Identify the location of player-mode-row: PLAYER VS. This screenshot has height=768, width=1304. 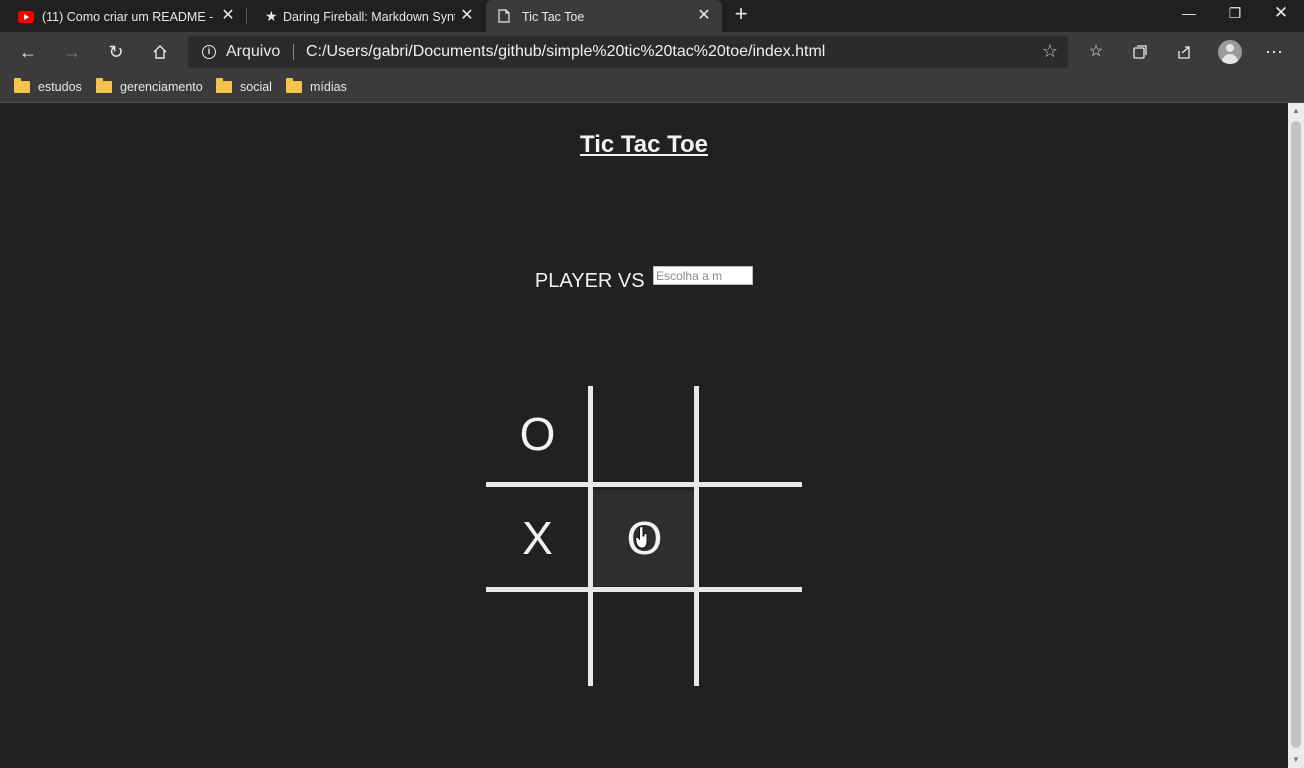
(644, 279).